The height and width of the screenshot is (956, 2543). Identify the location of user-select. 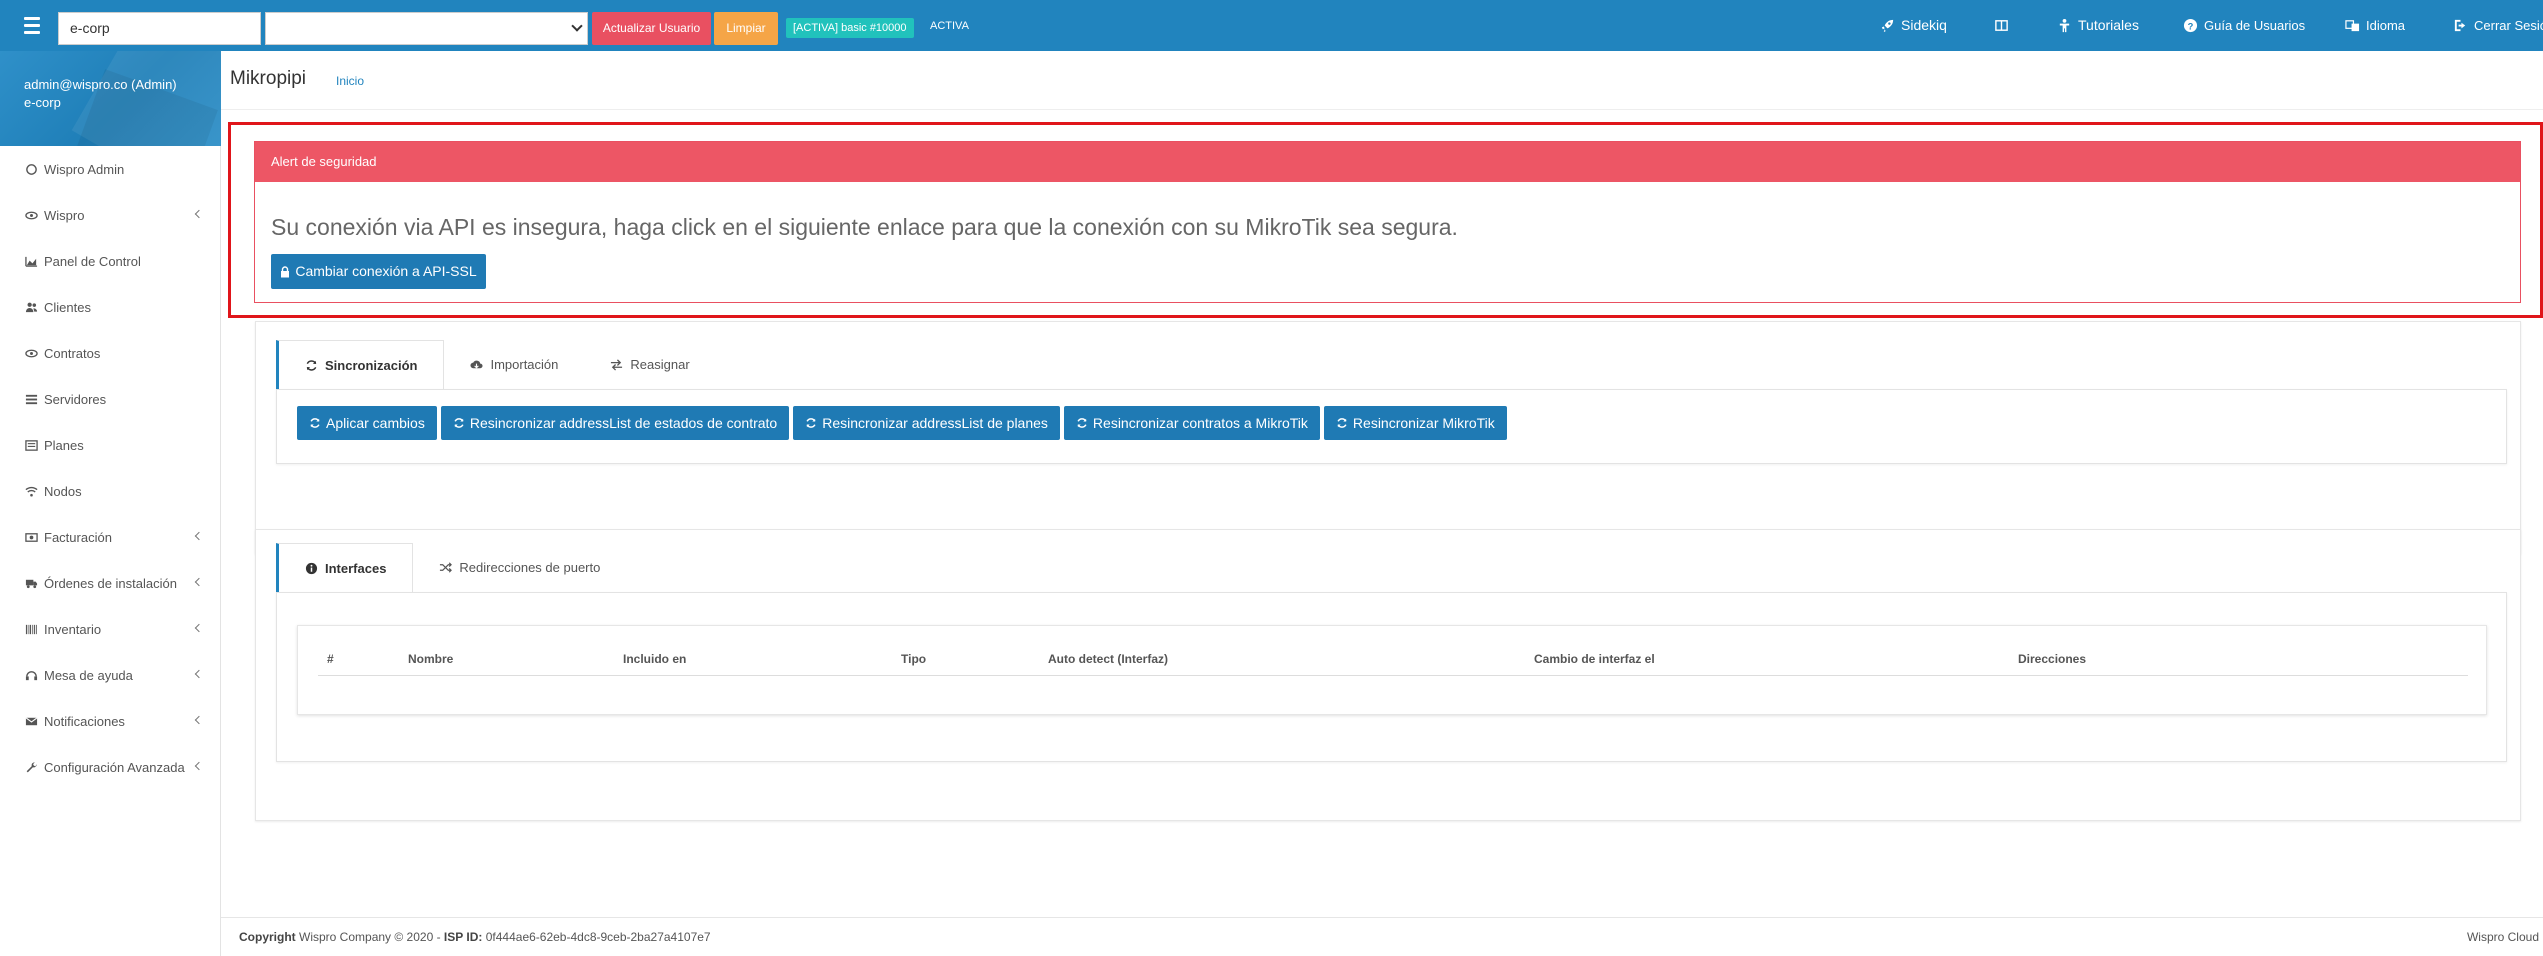
(426, 28).